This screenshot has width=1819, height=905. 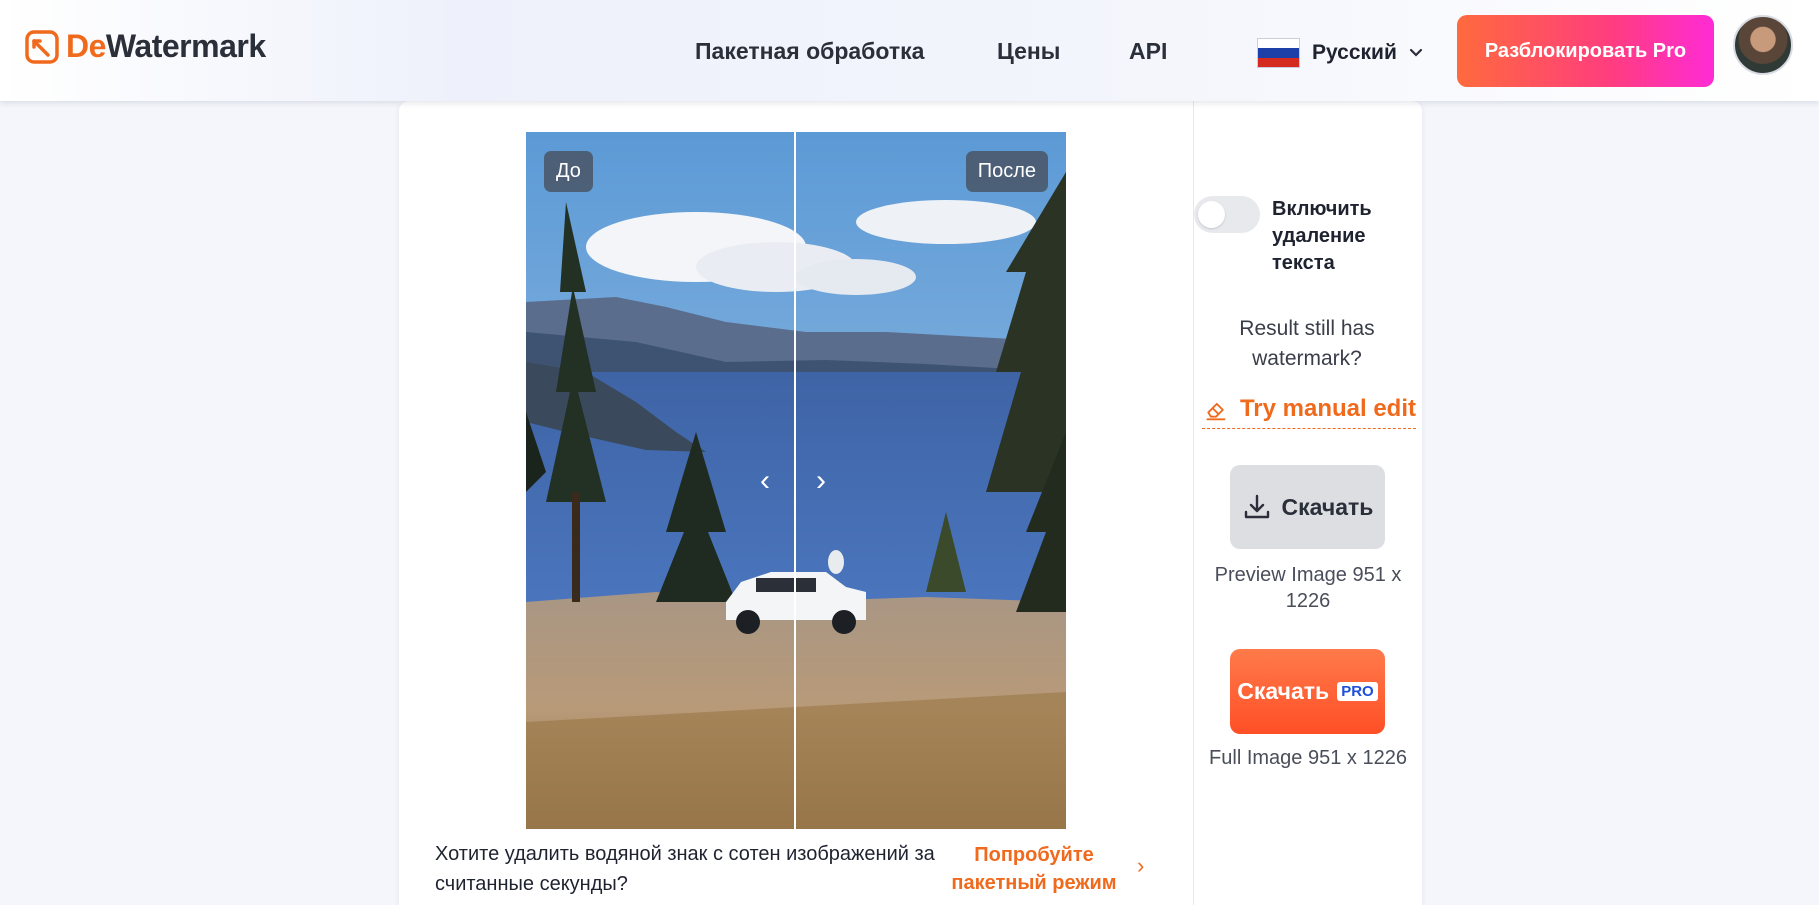 What do you see at coordinates (1307, 343) in the screenshot?
I see `still-has-watermark-text: Result still has watermark?` at bounding box center [1307, 343].